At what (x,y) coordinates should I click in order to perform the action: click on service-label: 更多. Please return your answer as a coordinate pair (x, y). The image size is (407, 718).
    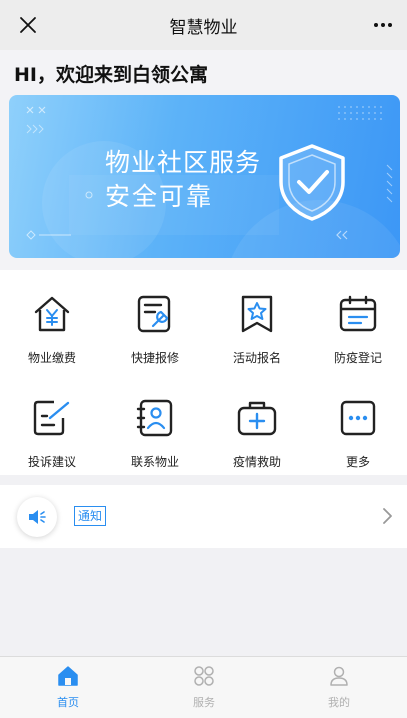
    Looking at the image, I should click on (357, 462).